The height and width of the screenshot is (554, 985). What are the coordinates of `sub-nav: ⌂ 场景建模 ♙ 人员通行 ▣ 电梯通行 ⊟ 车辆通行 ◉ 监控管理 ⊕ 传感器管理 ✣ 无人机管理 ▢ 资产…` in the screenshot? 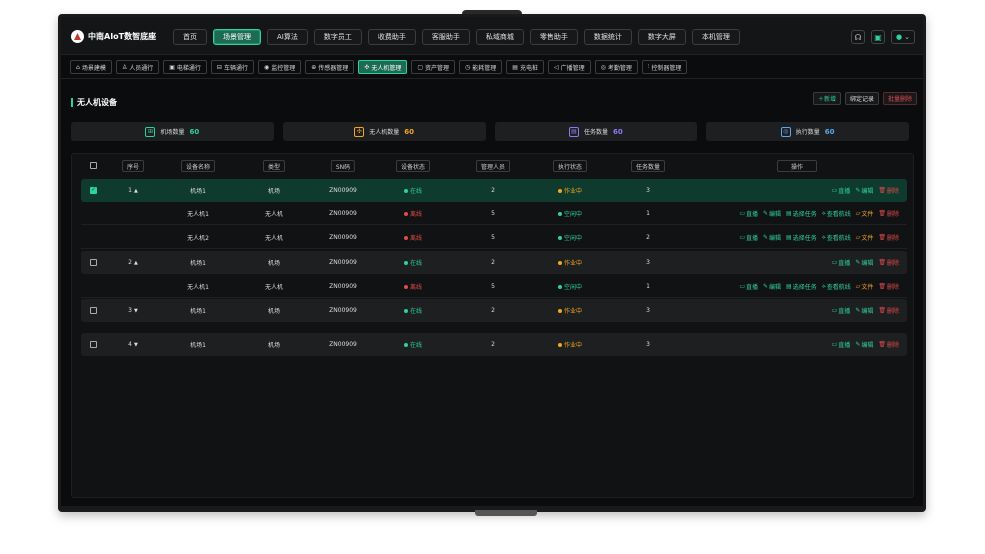 It's located at (379, 67).